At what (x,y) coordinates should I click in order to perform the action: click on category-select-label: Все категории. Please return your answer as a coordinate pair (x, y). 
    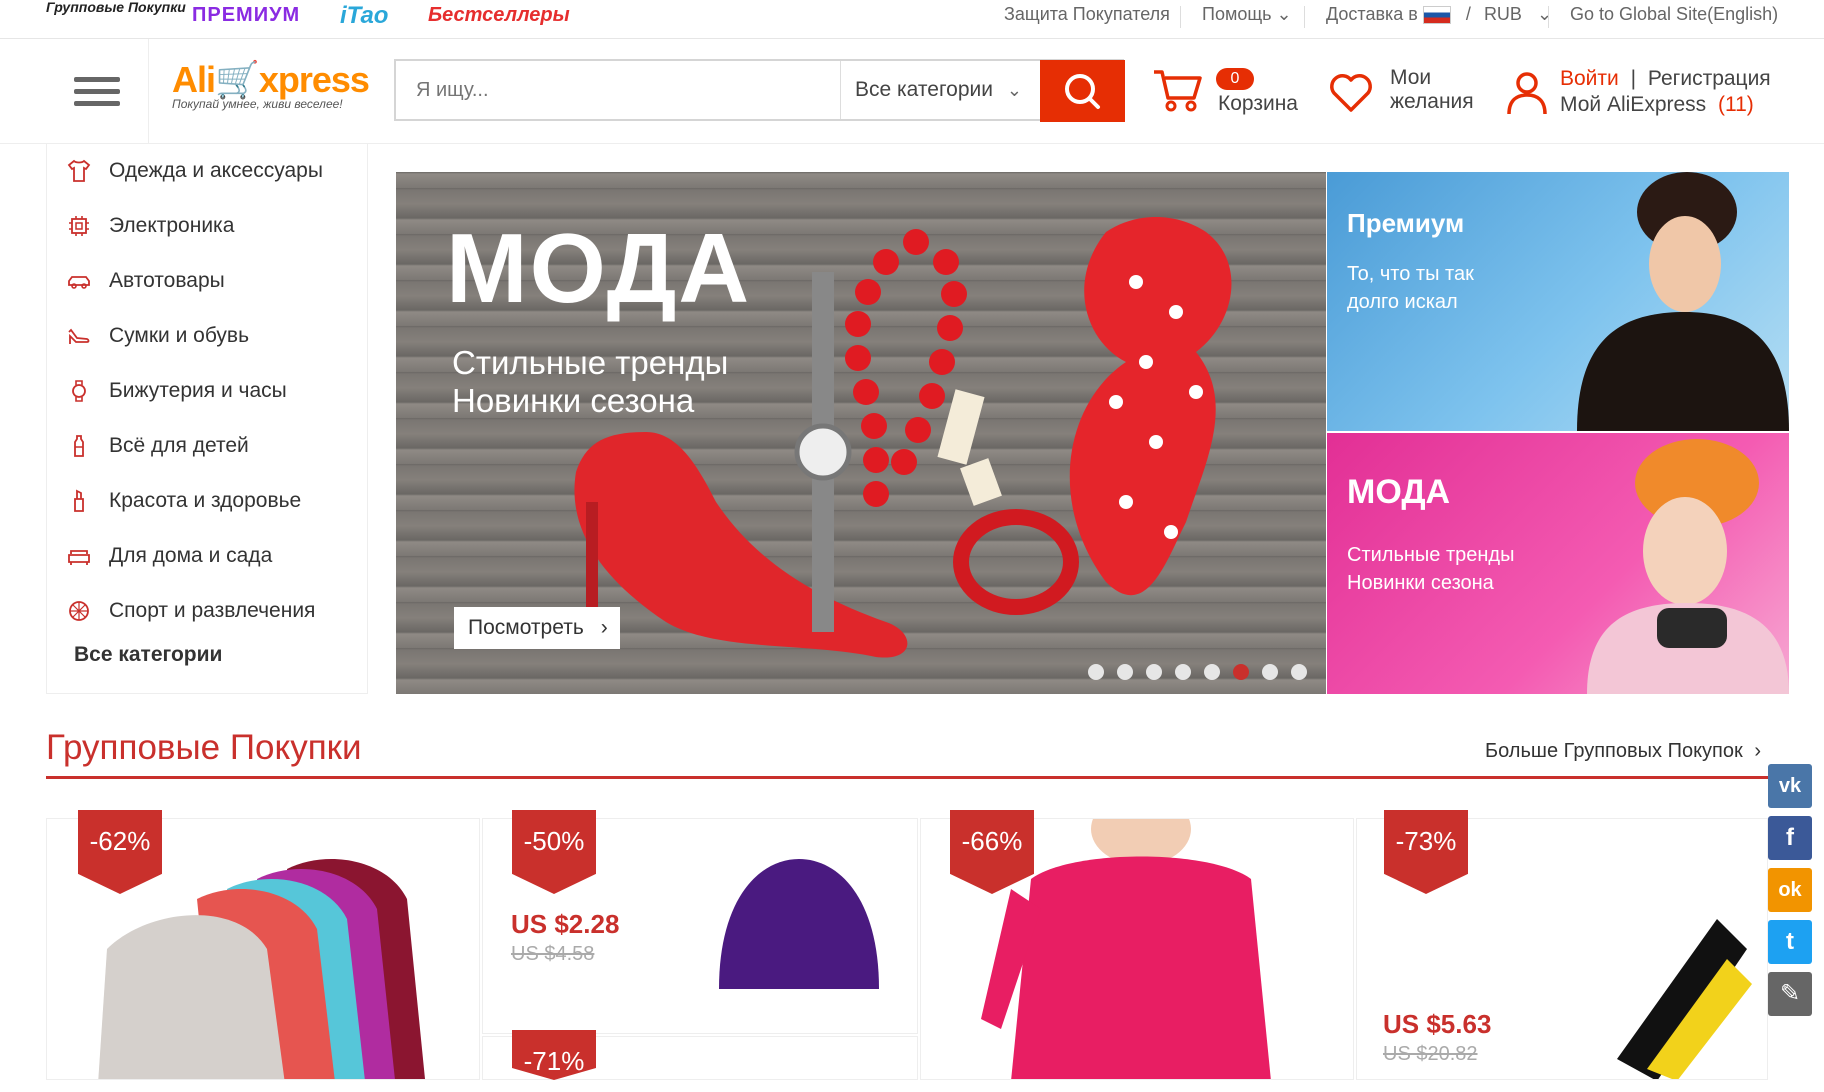
    Looking at the image, I should click on (924, 89).